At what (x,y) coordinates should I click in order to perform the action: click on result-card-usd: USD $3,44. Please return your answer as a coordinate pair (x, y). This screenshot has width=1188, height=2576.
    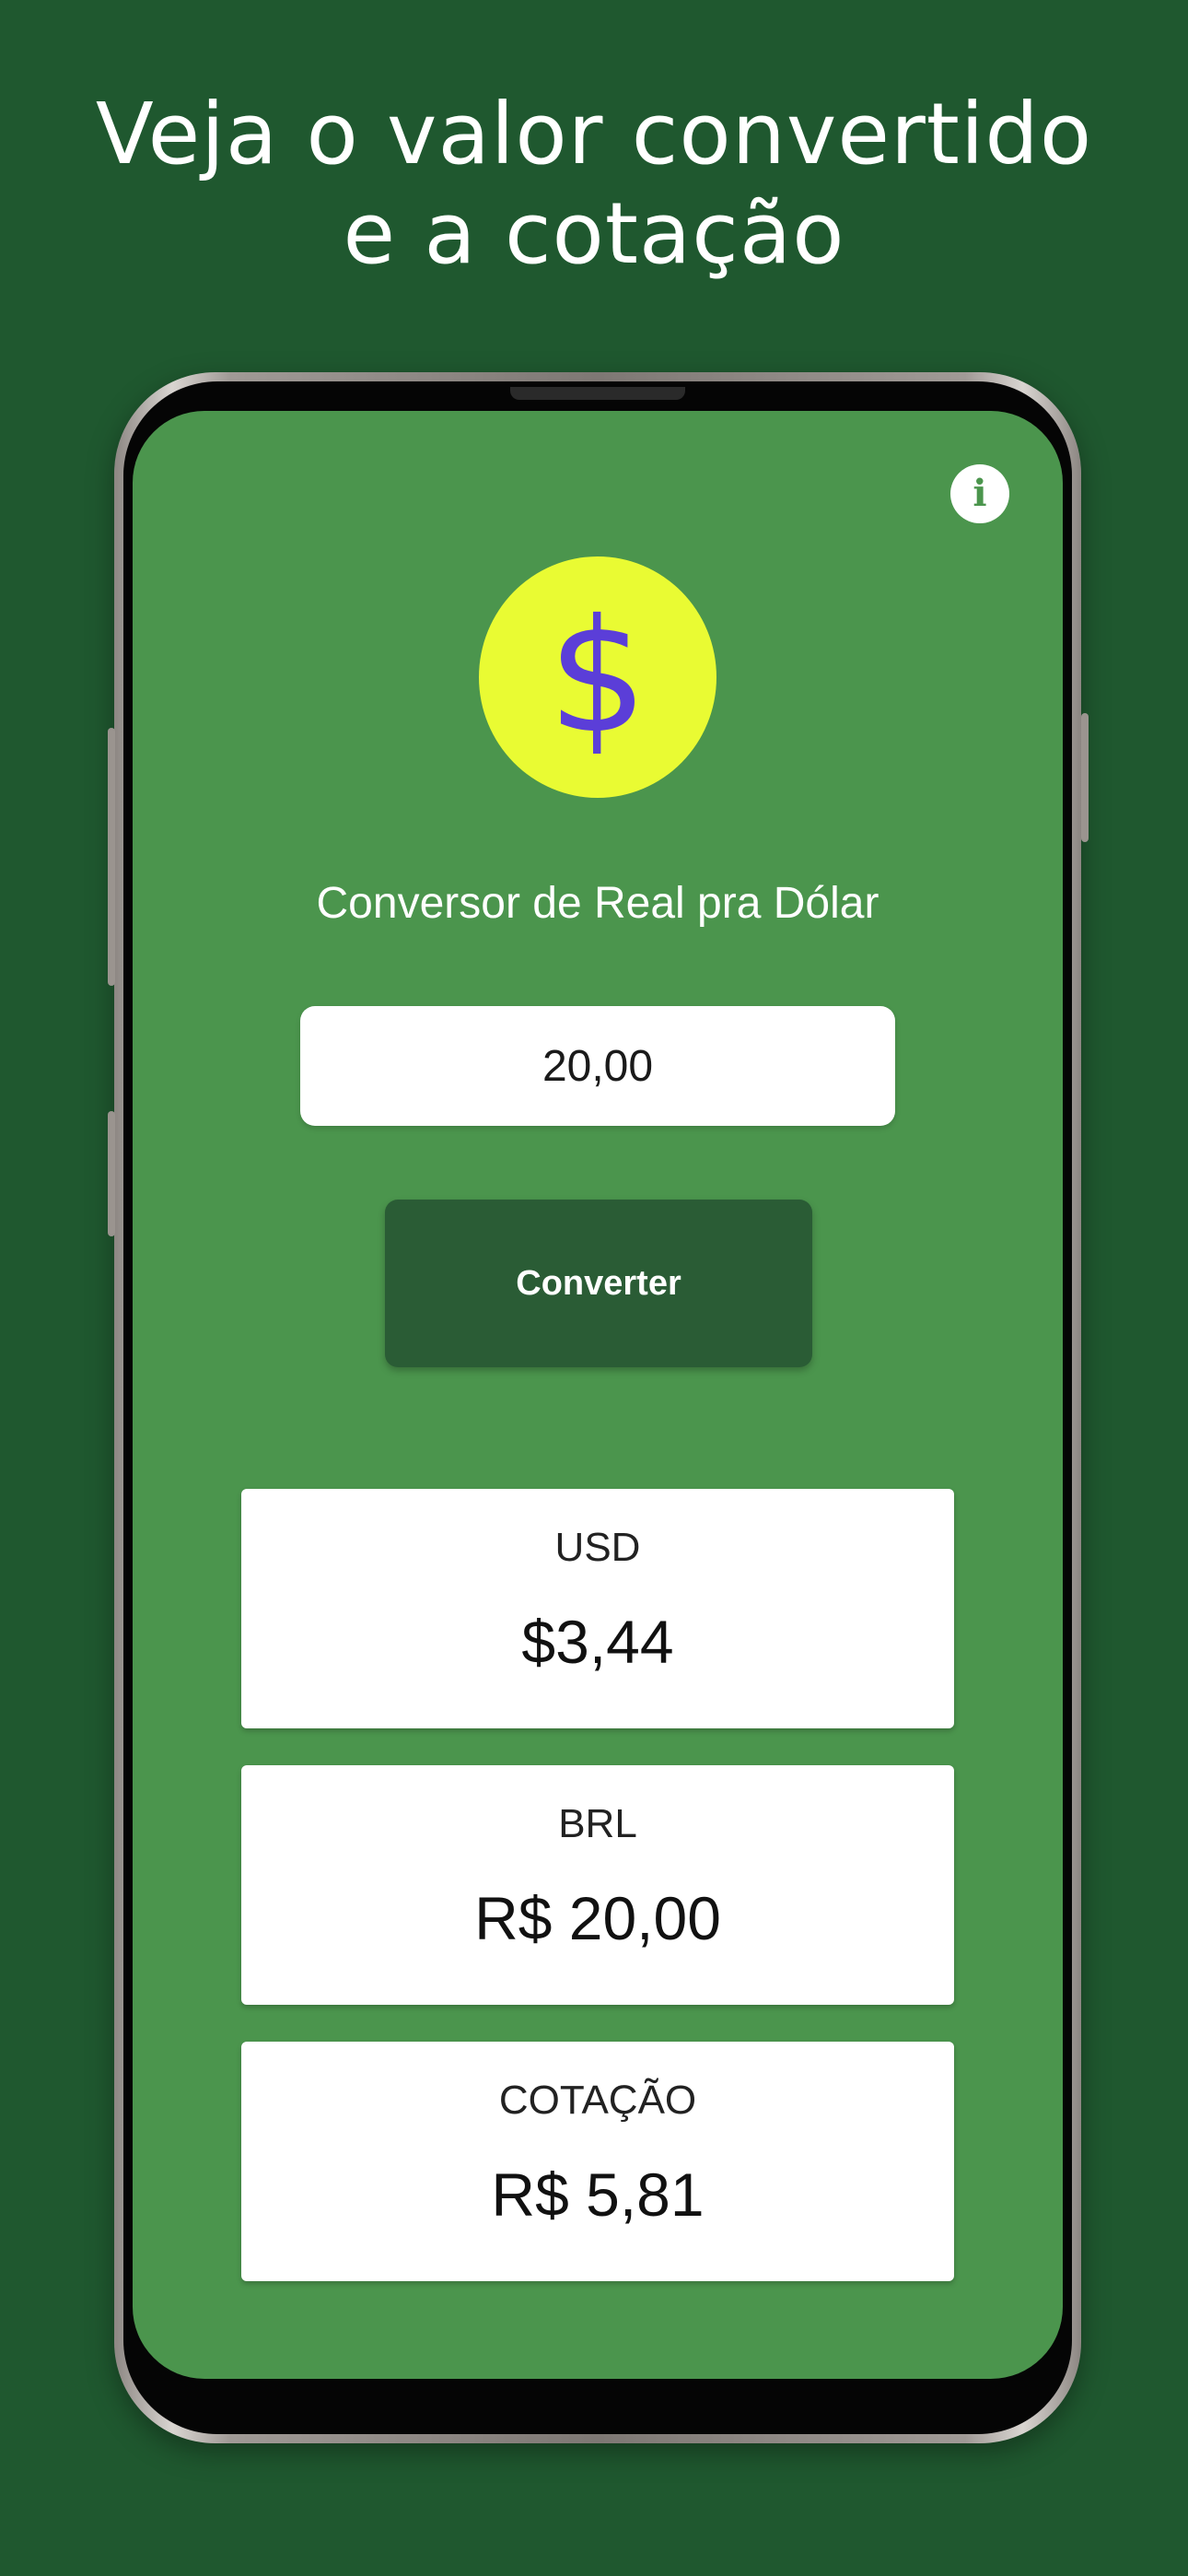
    Looking at the image, I should click on (597, 1608).